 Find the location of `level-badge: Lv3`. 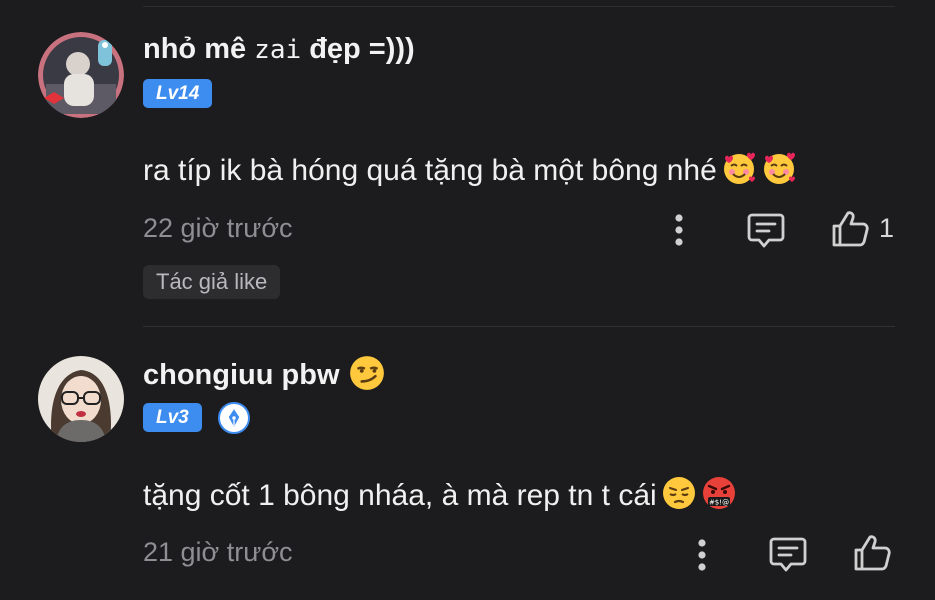

level-badge: Lv3 is located at coordinates (172, 417).